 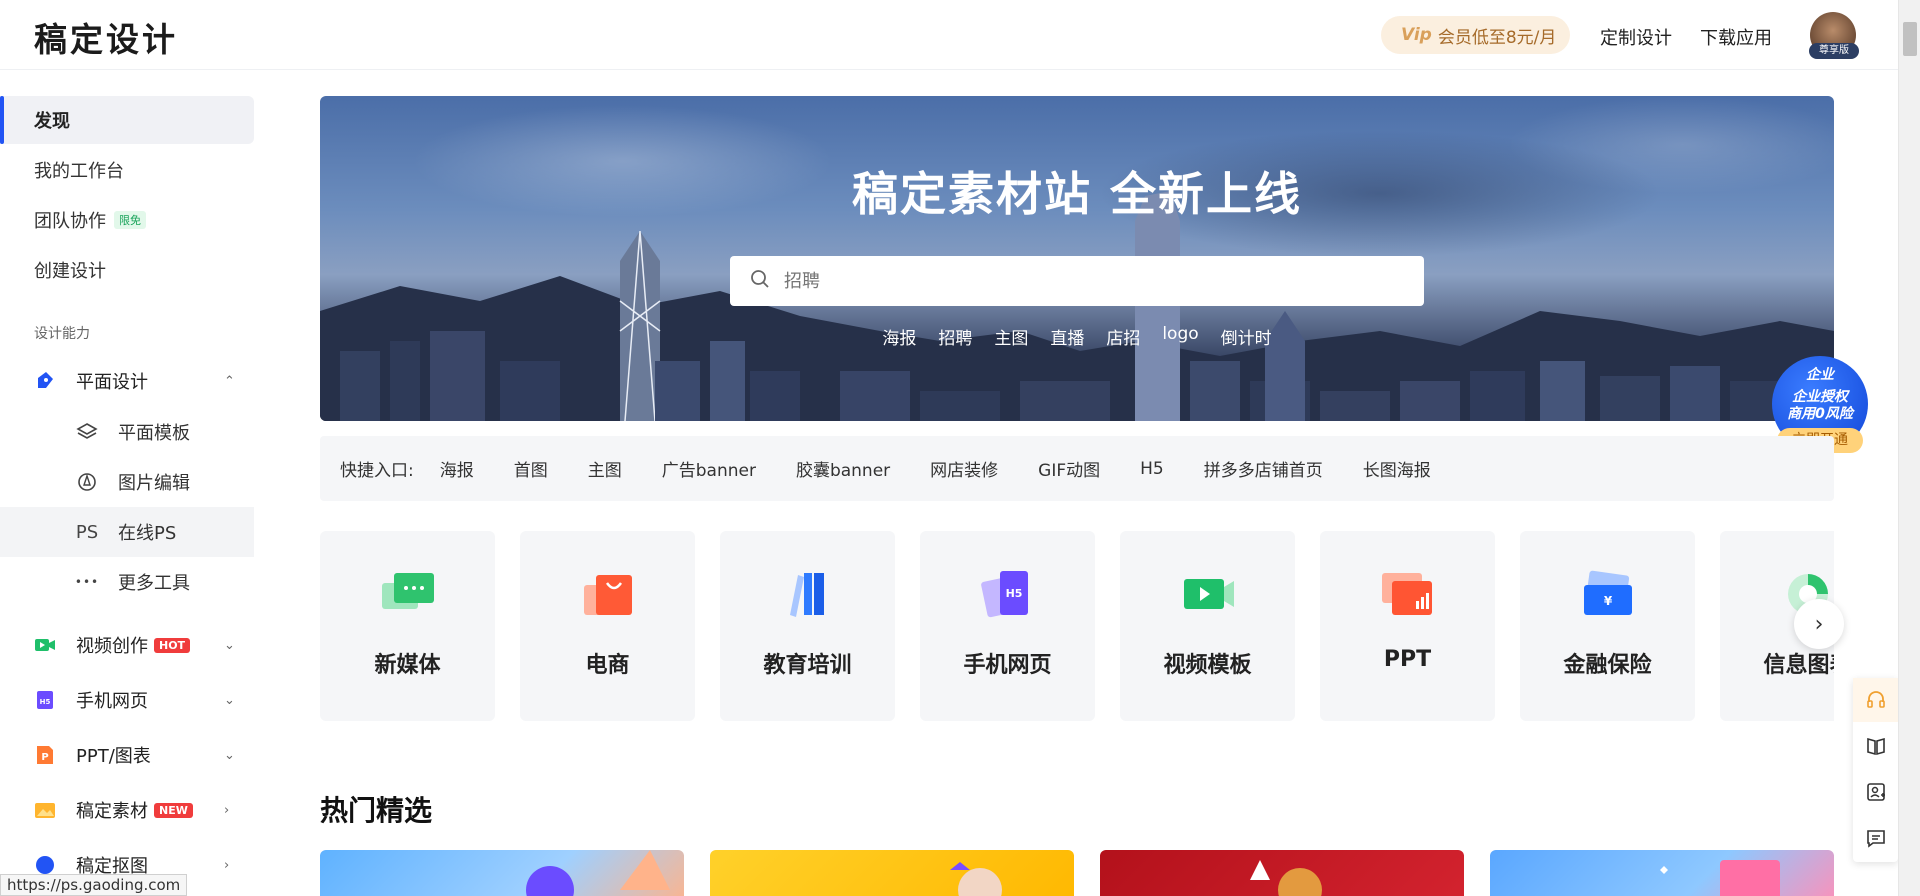 I want to click on sub-label: 更多工具, so click(x=154, y=583).